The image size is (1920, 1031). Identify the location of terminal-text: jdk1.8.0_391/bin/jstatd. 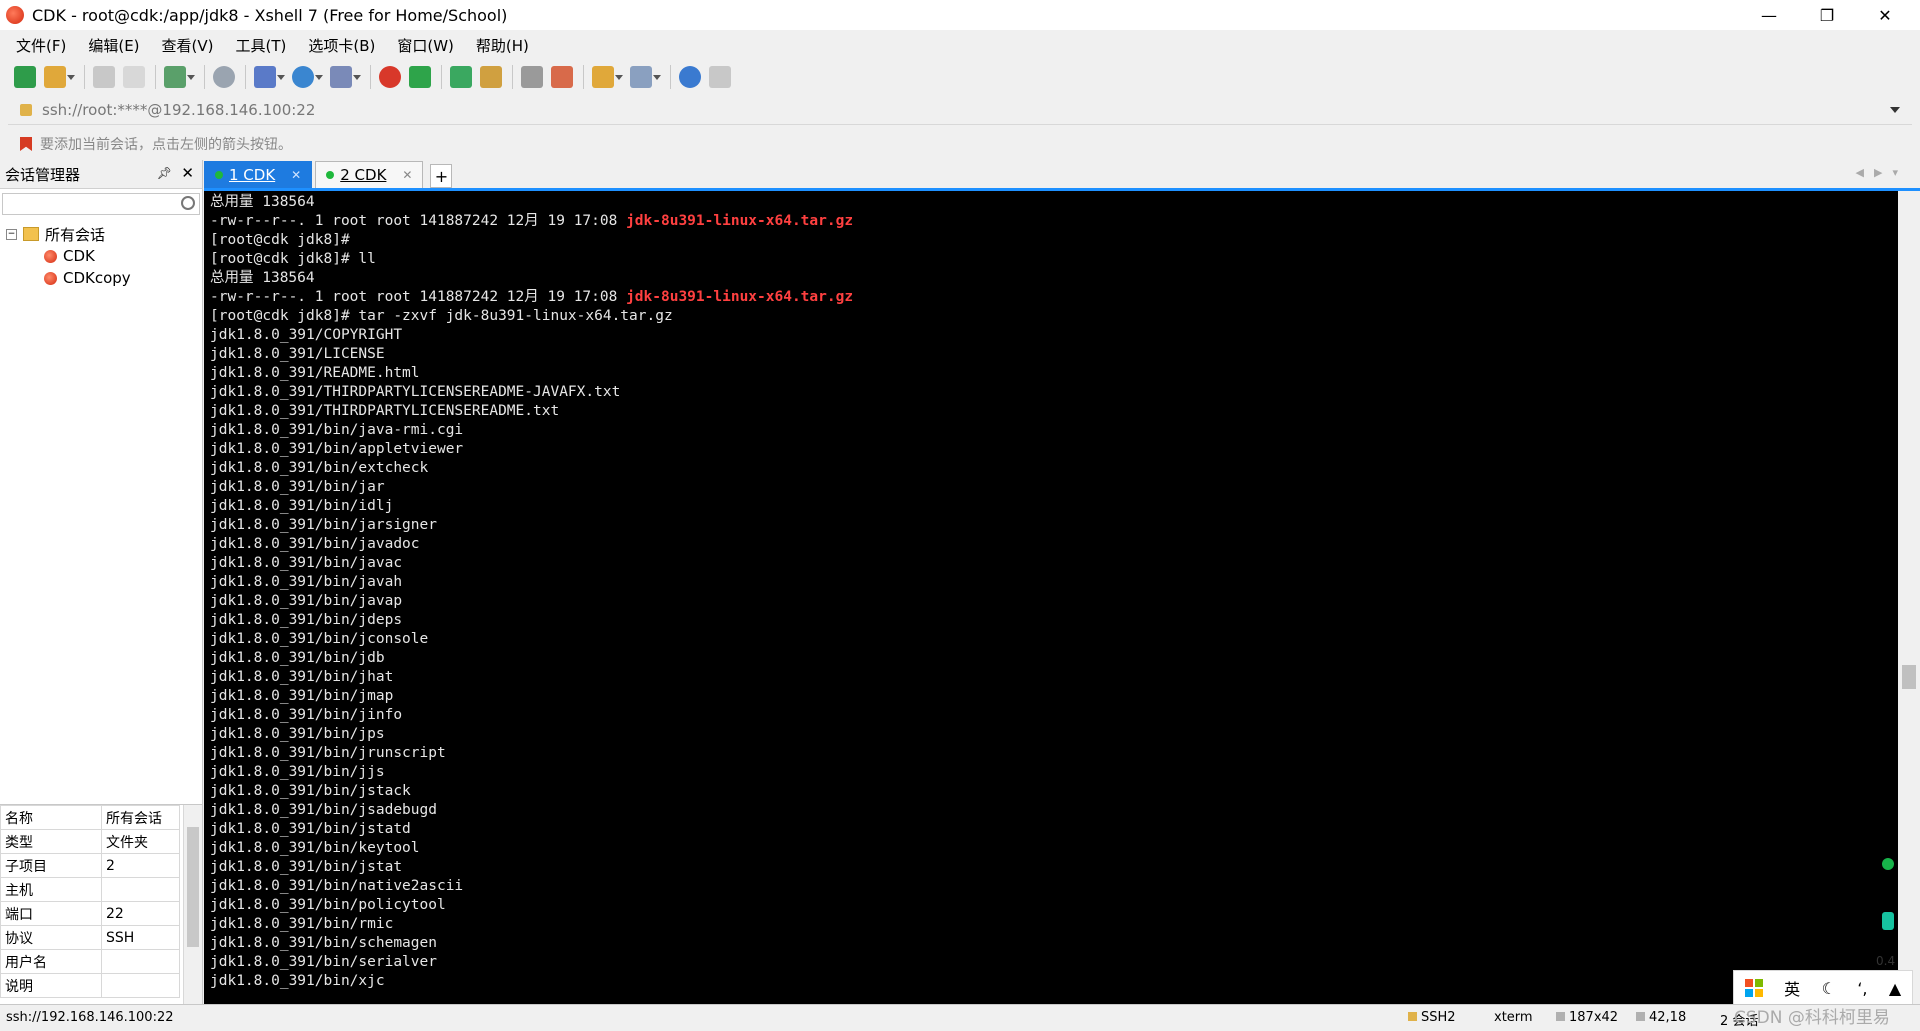
(310, 829).